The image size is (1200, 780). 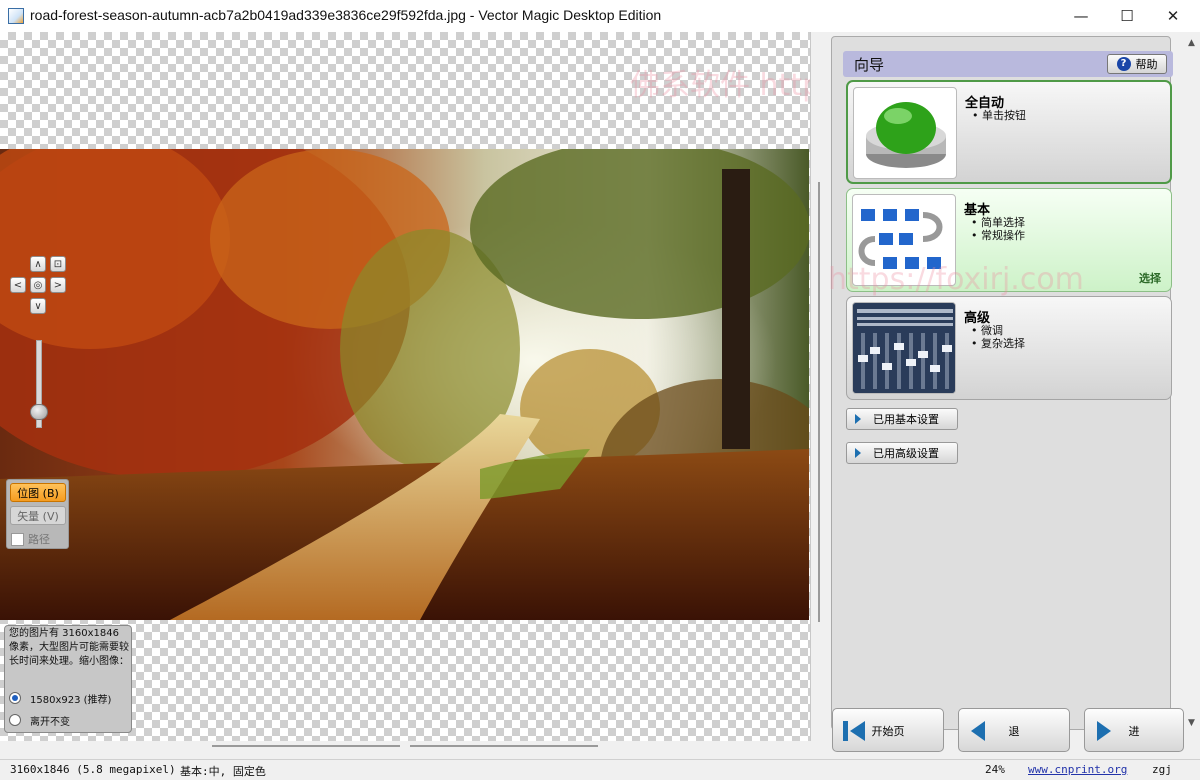 What do you see at coordinates (869, 65) in the screenshot?
I see `wizard-title: 向导` at bounding box center [869, 65].